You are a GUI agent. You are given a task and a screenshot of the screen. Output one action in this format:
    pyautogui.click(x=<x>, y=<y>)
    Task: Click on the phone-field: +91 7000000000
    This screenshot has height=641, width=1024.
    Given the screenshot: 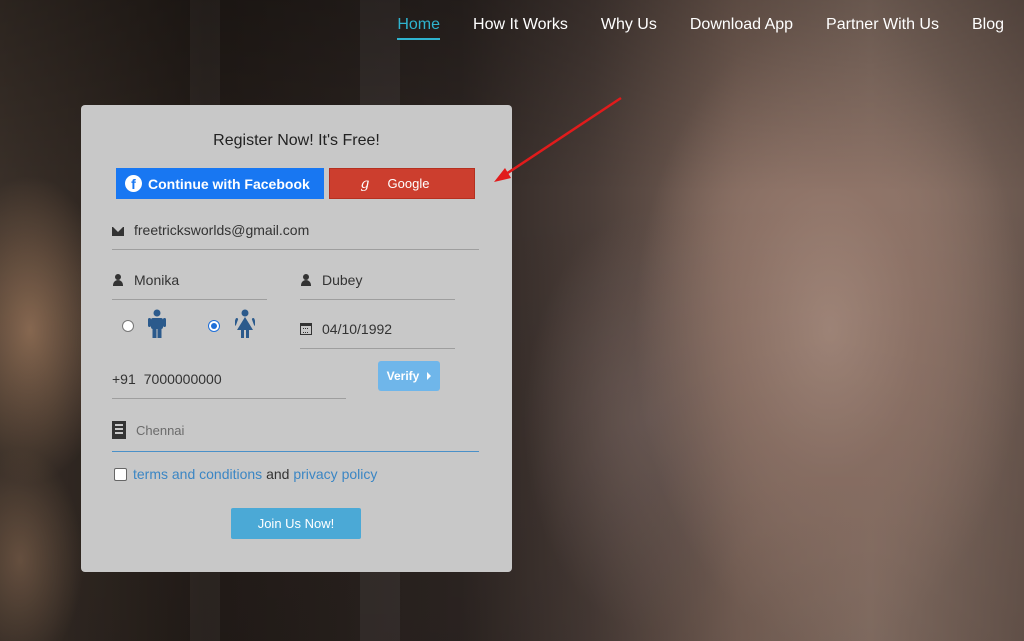 What is the action you would take?
    pyautogui.click(x=229, y=385)
    